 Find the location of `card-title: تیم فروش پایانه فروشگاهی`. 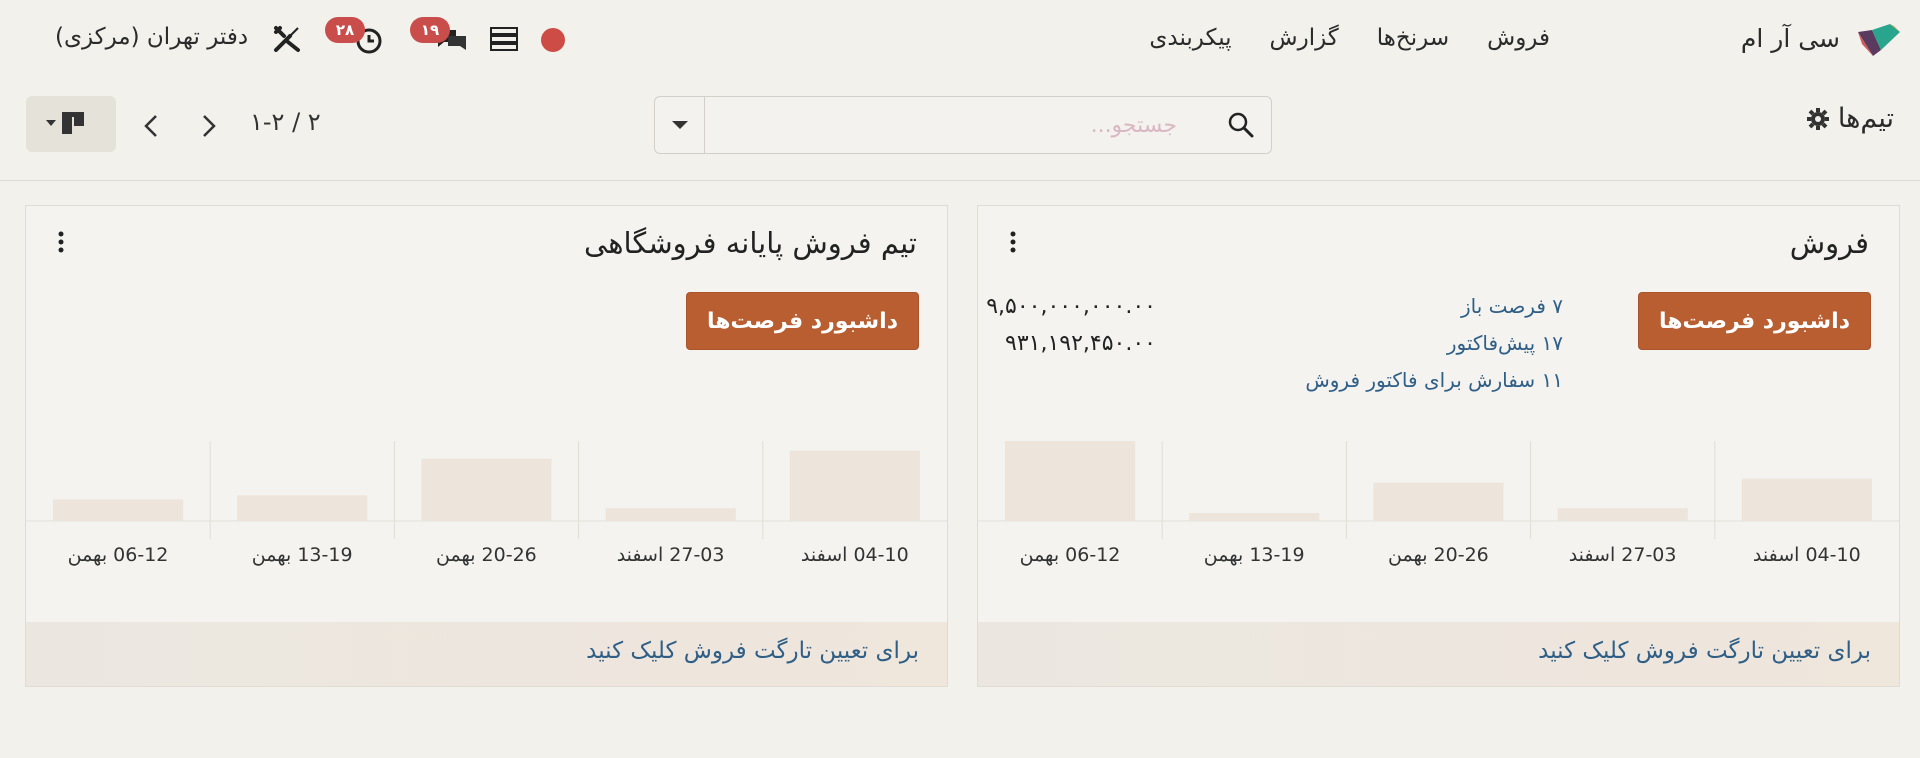

card-title: تیم فروش پایانه فروشگاهی is located at coordinates (750, 243).